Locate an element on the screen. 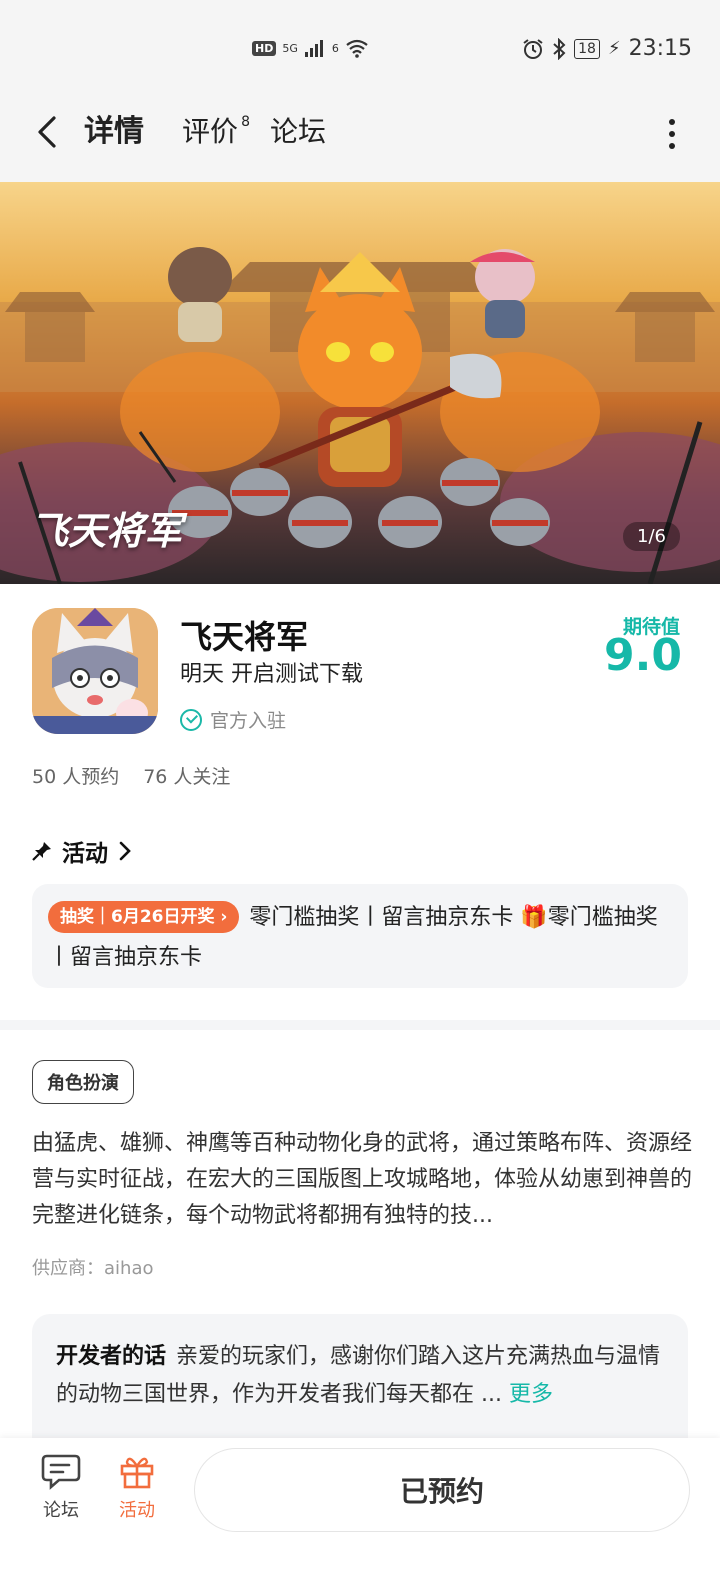 The width and height of the screenshot is (720, 1584). signal-icon is located at coordinates (313, 48).